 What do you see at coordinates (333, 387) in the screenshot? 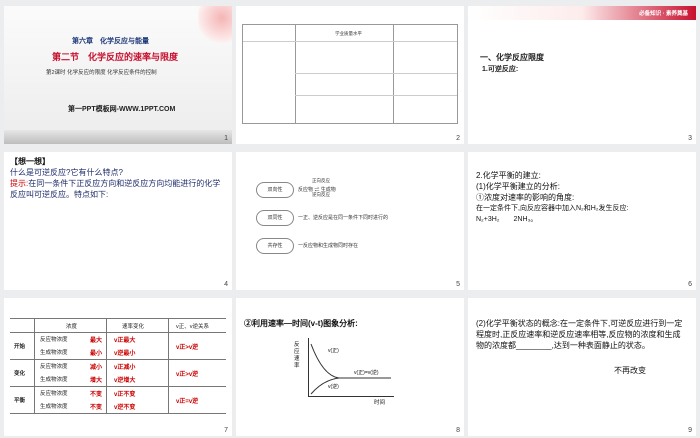
I see `curve-reverse: v(逆)` at bounding box center [333, 387].